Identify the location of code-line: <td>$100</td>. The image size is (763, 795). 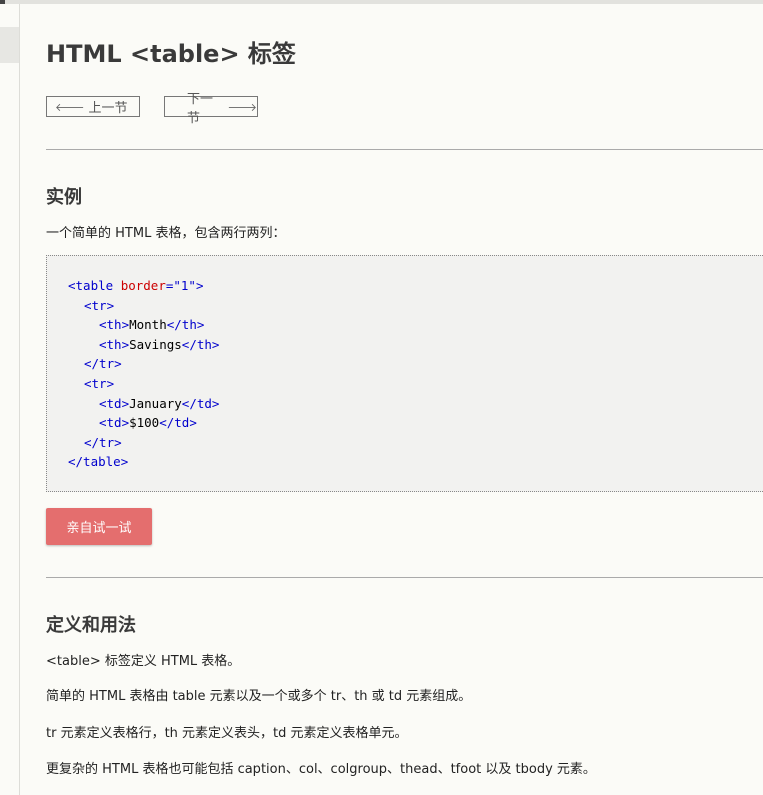
(148, 422).